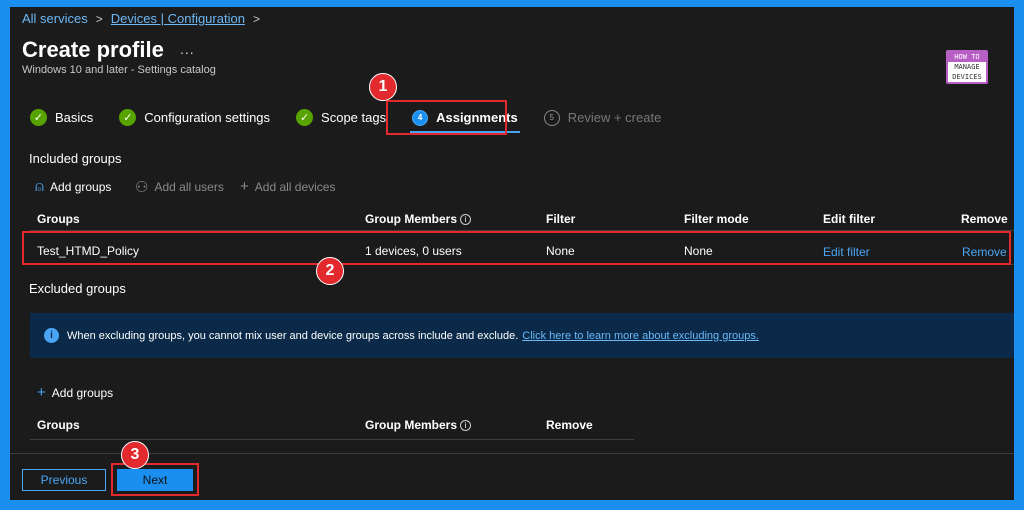 The height and width of the screenshot is (510, 1024). Describe the element at coordinates (354, 117) in the screenshot. I see `step-label: Scope tags` at that location.